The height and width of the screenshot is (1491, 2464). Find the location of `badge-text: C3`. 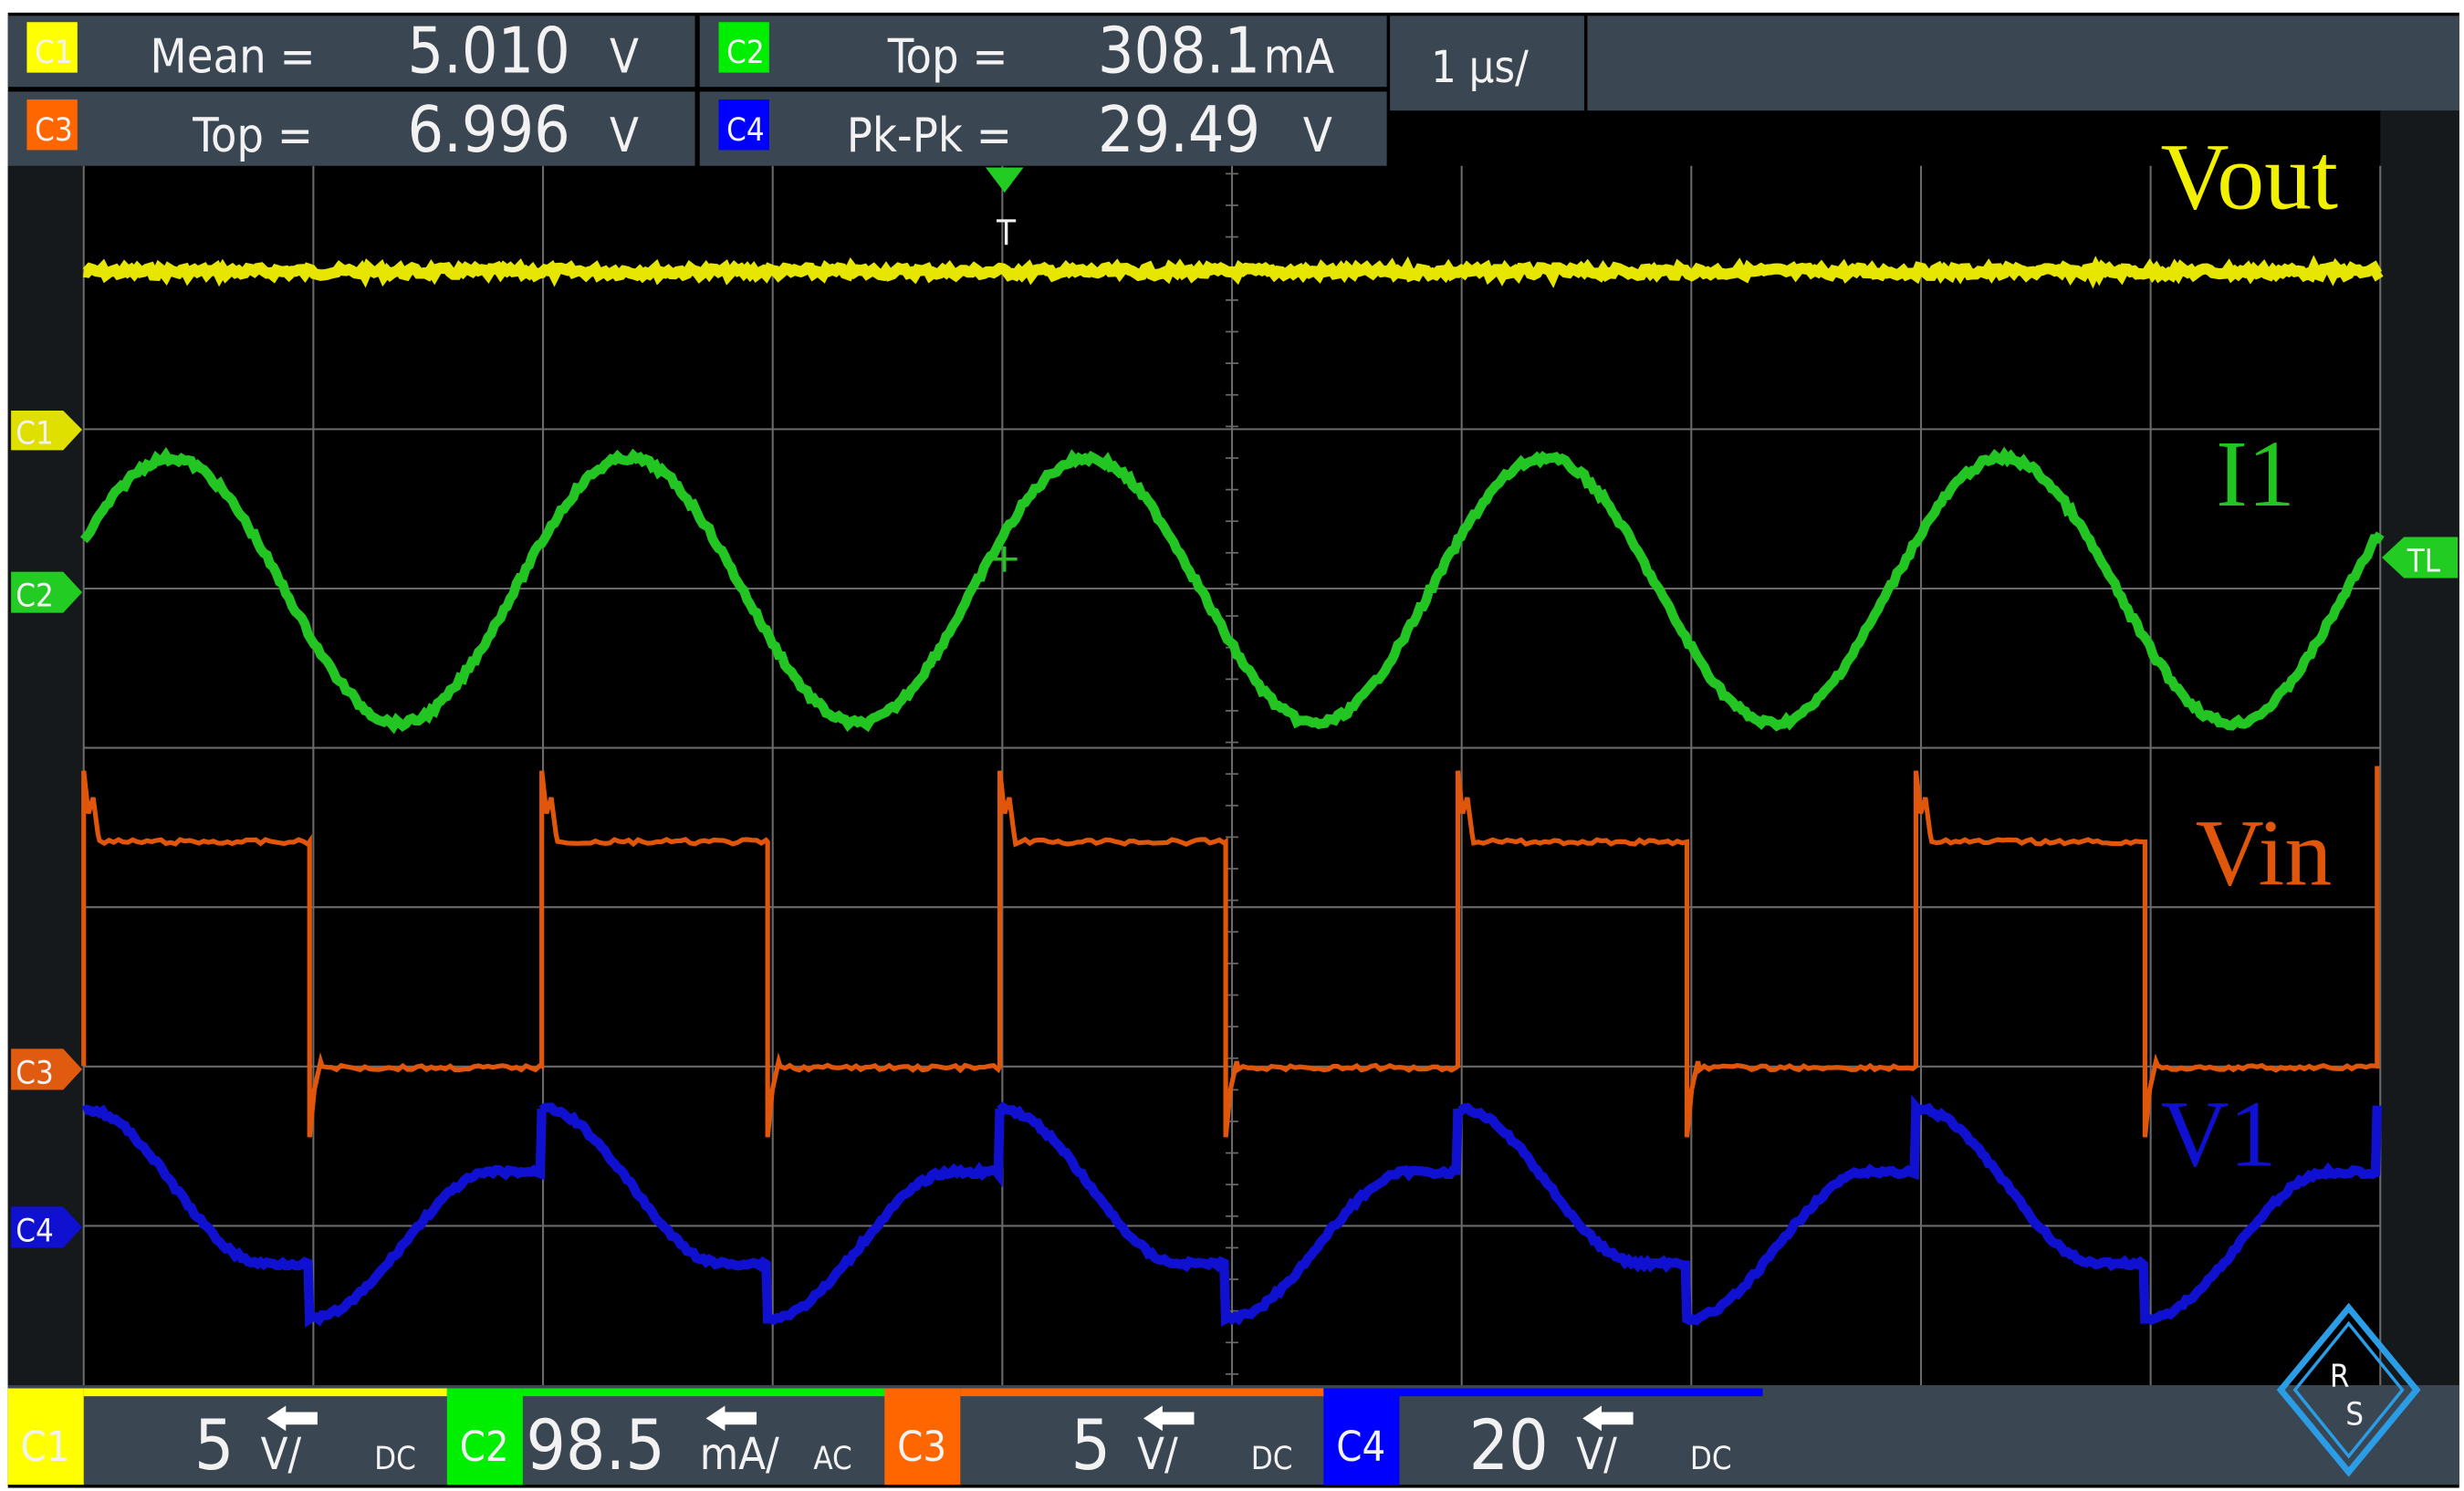

badge-text: C3 is located at coordinates (54, 130).